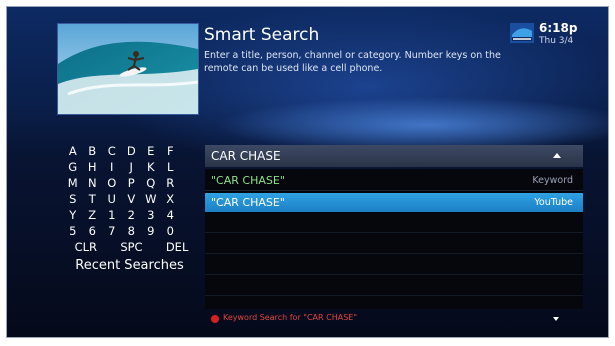  Describe the element at coordinates (552, 180) in the screenshot. I see `result-source: Keyword` at that location.